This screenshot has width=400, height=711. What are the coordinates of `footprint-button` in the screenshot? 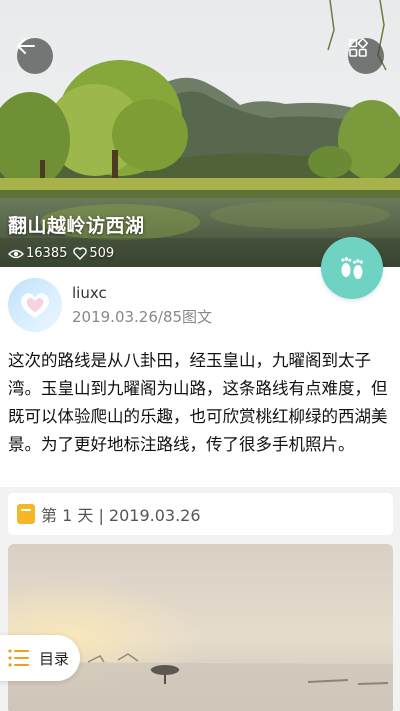 It's located at (352, 268).